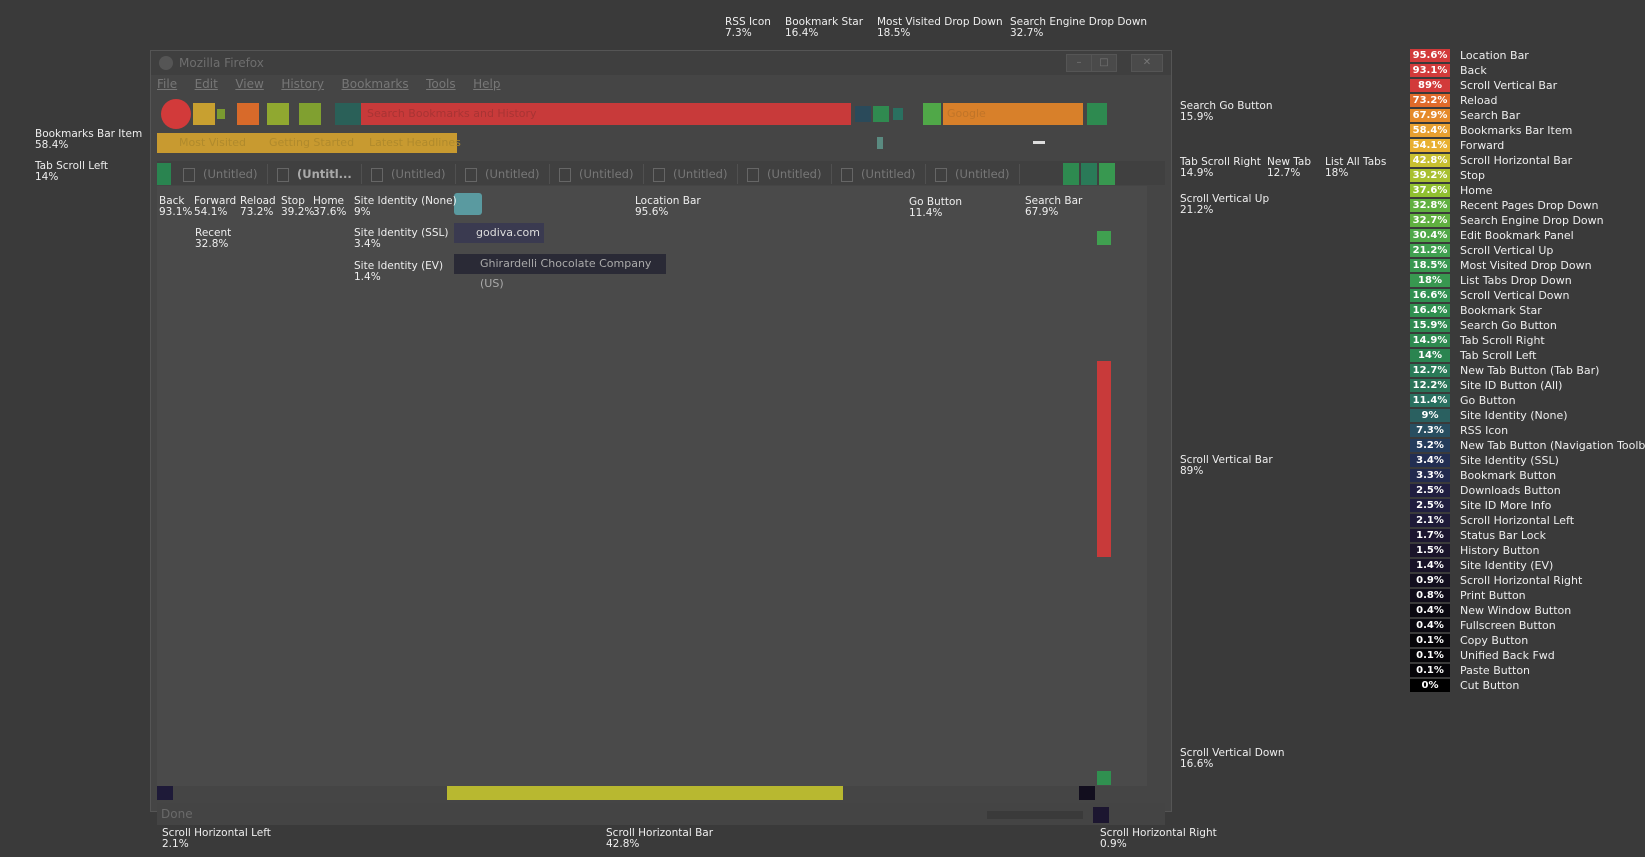 This screenshot has height=857, width=1645. I want to click on scroll-horizontal-right, so click(1087, 793).